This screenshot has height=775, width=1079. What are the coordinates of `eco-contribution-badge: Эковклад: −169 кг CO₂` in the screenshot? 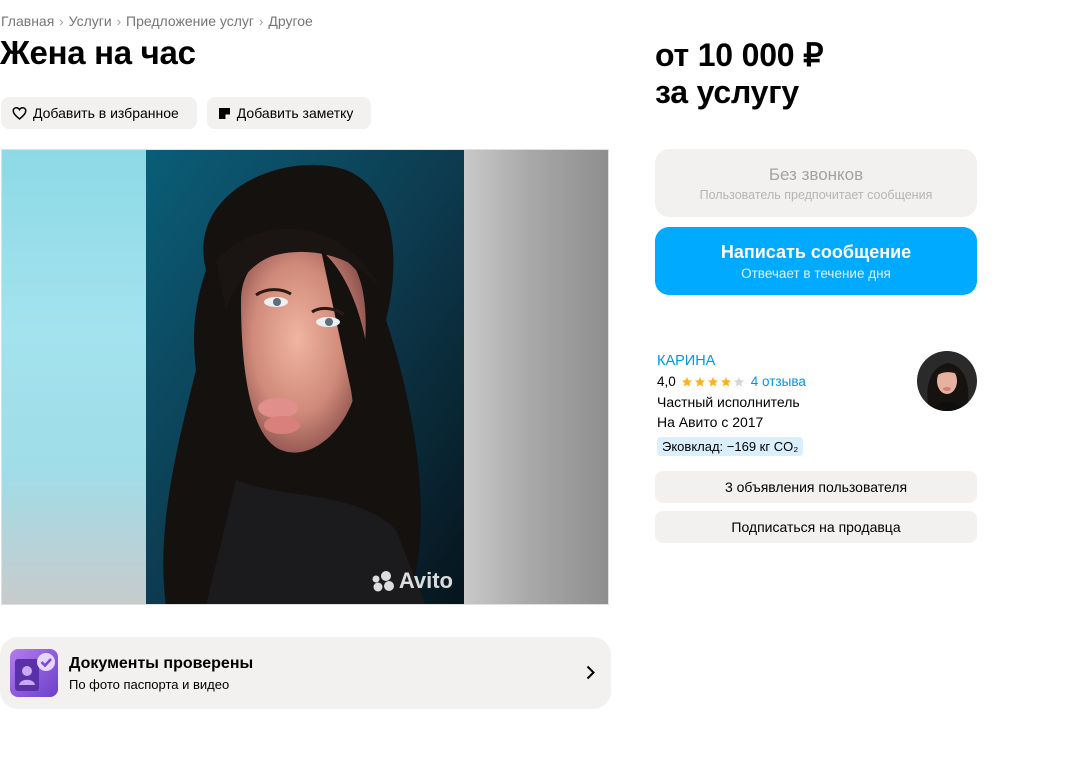 It's located at (730, 446).